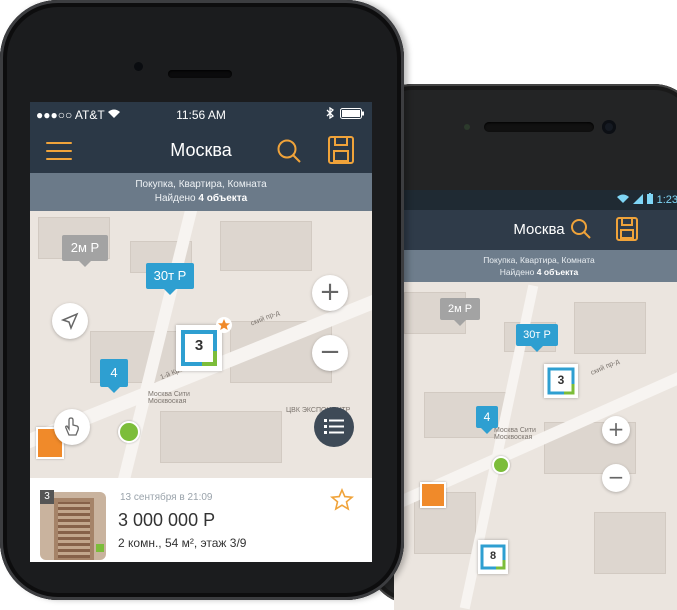  I want to click on earpiece, so click(200, 74).